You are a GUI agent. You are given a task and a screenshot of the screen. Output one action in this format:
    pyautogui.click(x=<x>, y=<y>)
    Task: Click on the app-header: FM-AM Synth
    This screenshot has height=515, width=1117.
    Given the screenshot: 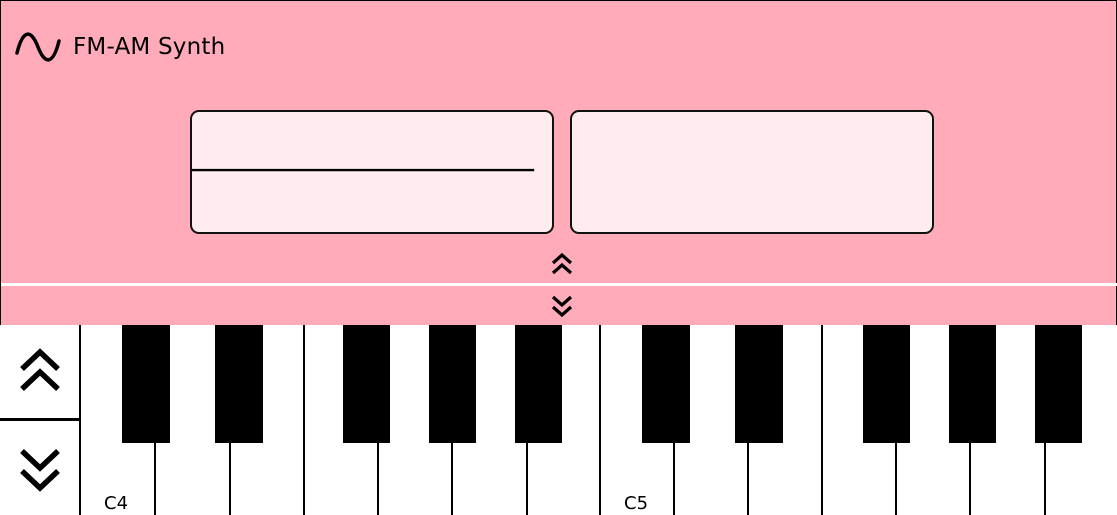 What is the action you would take?
    pyautogui.click(x=120, y=47)
    